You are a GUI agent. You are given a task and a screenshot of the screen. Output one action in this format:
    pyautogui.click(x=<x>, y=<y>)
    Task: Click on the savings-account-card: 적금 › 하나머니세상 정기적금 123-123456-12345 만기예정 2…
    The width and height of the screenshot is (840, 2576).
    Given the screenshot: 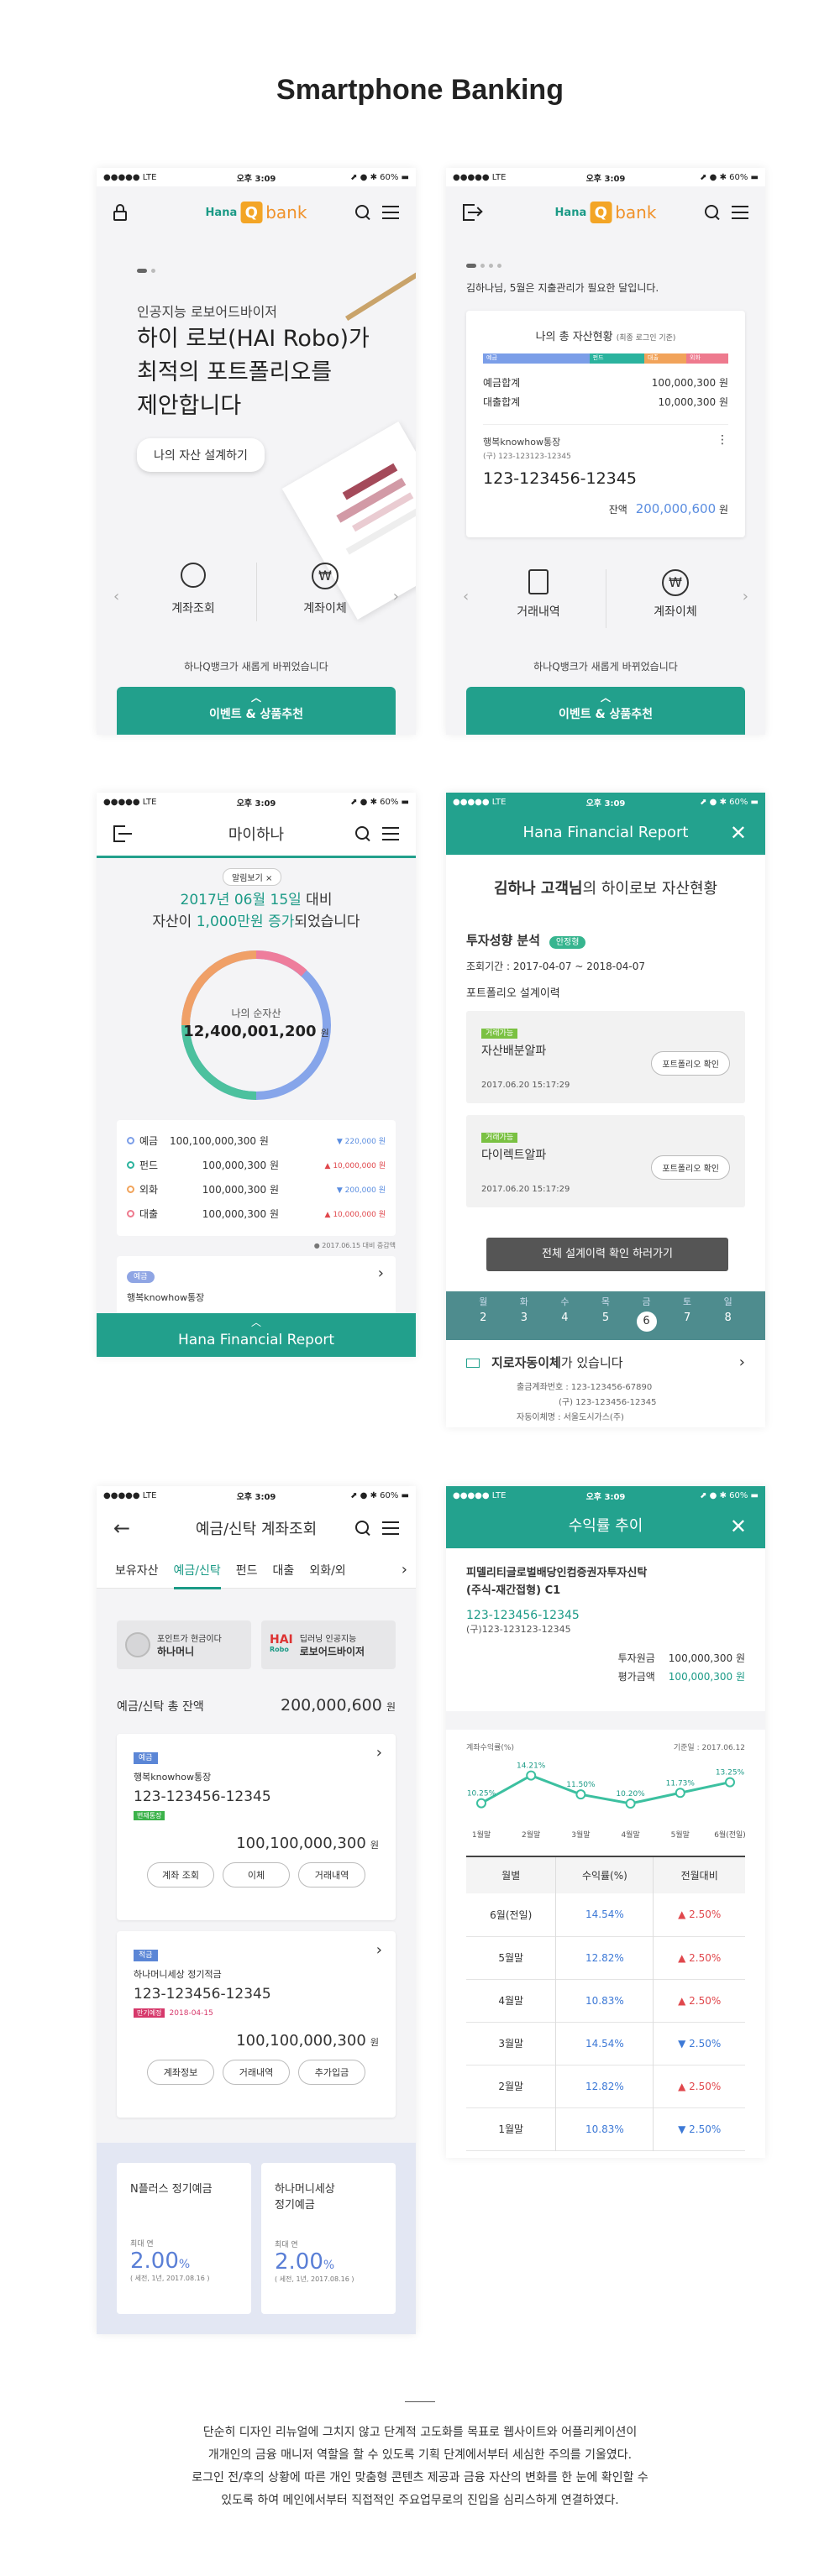 What is the action you would take?
    pyautogui.click(x=256, y=2025)
    